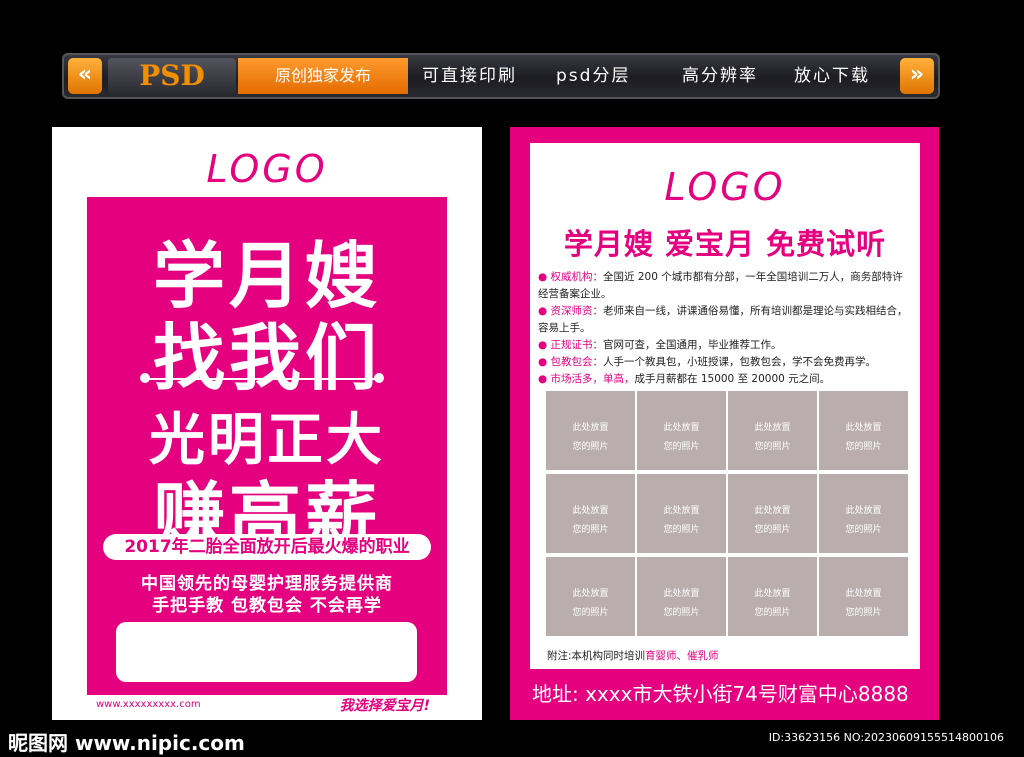 This screenshot has height=757, width=1024. Describe the element at coordinates (593, 76) in the screenshot. I see `feature-2: psd分层` at that location.